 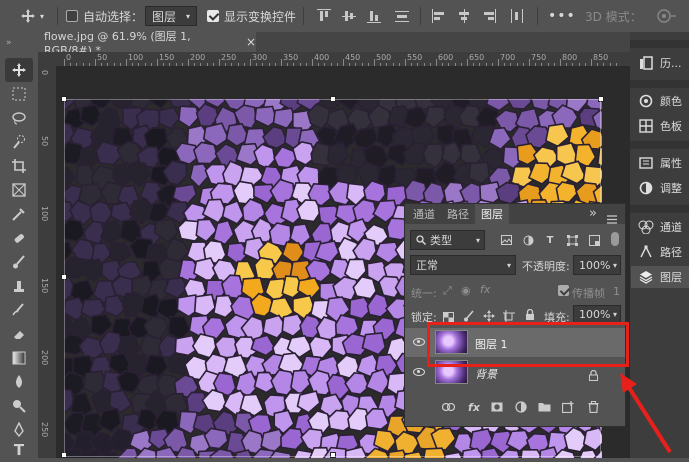 What do you see at coordinates (324, 16) in the screenshot?
I see `align-top-icon` at bounding box center [324, 16].